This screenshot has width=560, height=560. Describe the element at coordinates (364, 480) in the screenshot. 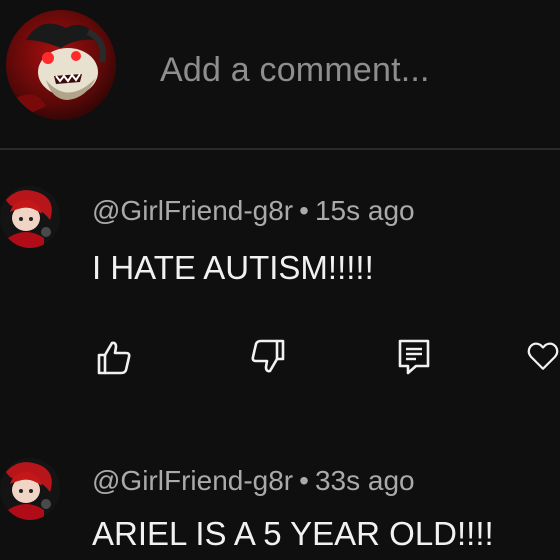

I see `comment-time: 33s ago` at that location.